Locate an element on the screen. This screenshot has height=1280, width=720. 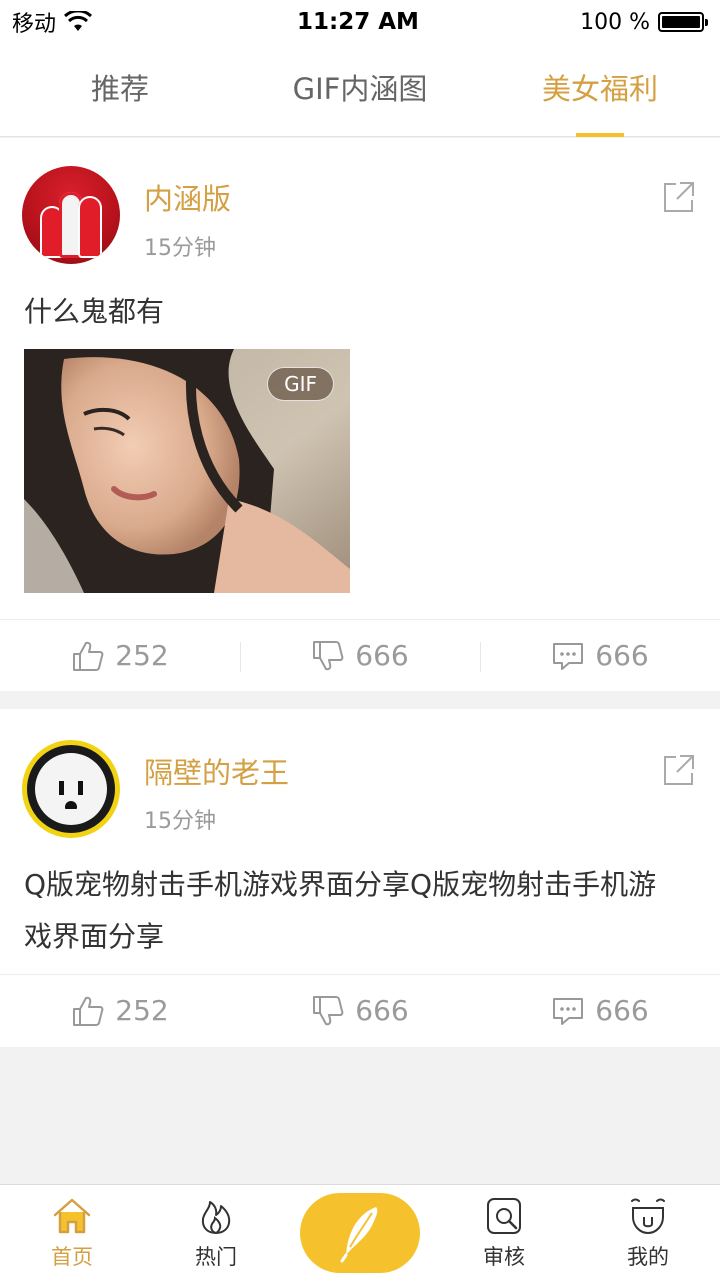
tab-beauty: 美女福利 is located at coordinates (600, 90).